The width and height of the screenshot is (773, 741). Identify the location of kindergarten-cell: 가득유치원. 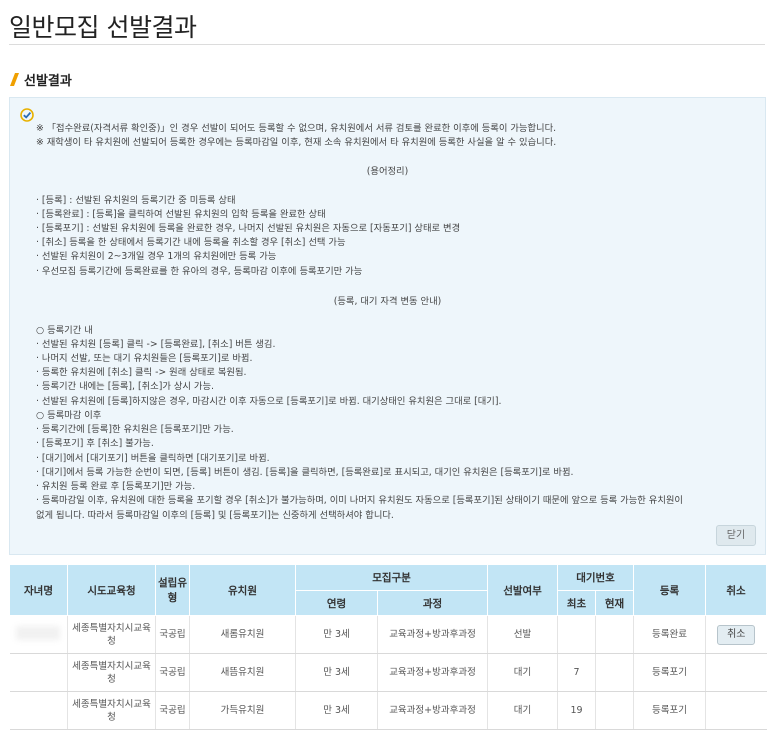
(242, 710).